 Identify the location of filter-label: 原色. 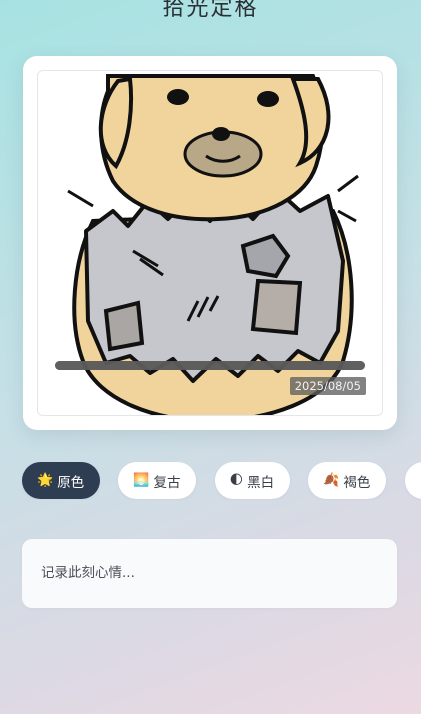
(71, 482).